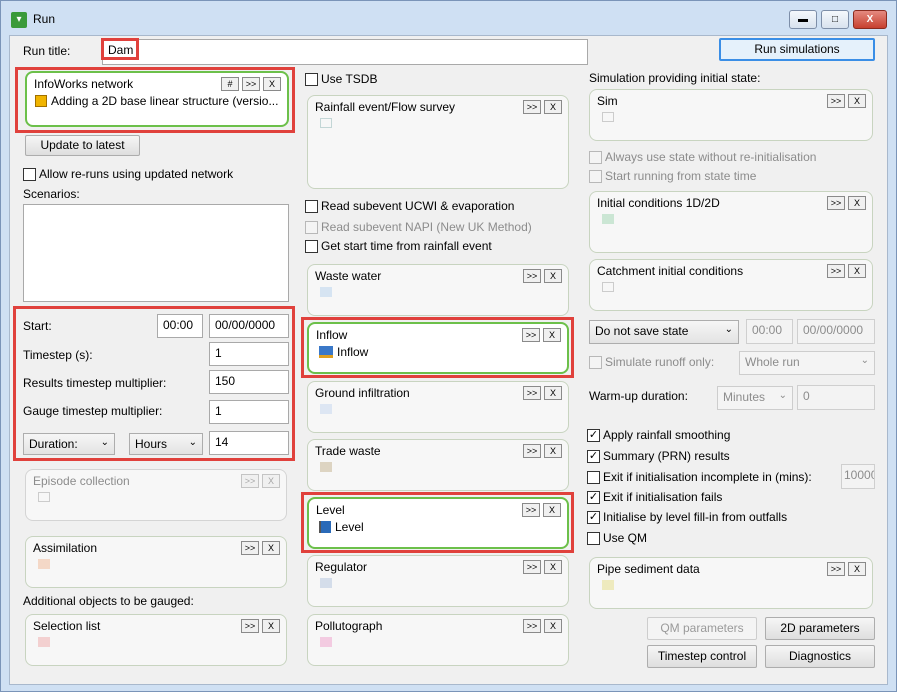  What do you see at coordinates (136, 174) in the screenshot?
I see `allow-reruns-label: Allow re-runs using updated network` at bounding box center [136, 174].